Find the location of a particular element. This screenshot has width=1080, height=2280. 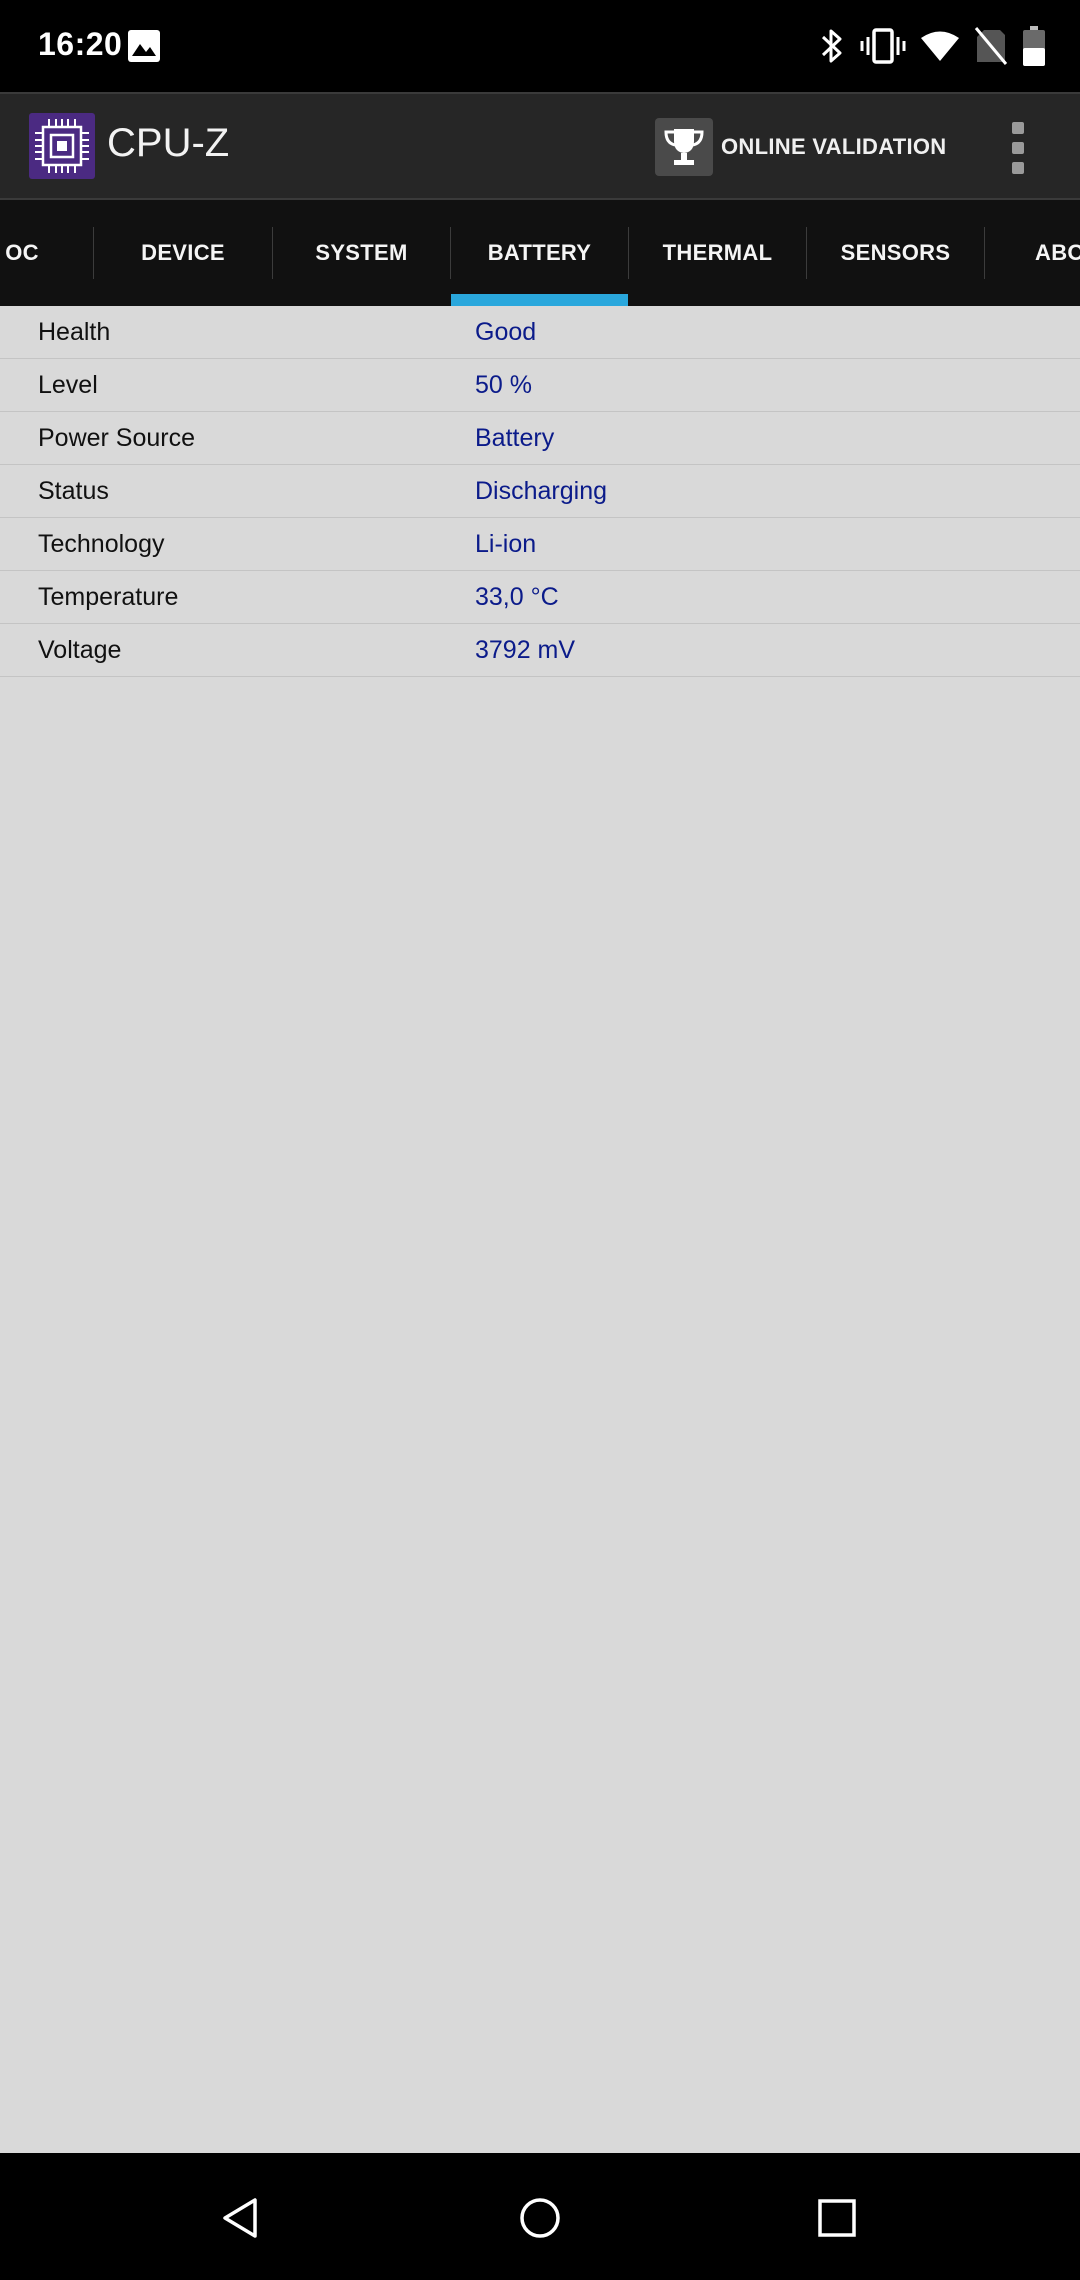

back-icon is located at coordinates (240, 2218).